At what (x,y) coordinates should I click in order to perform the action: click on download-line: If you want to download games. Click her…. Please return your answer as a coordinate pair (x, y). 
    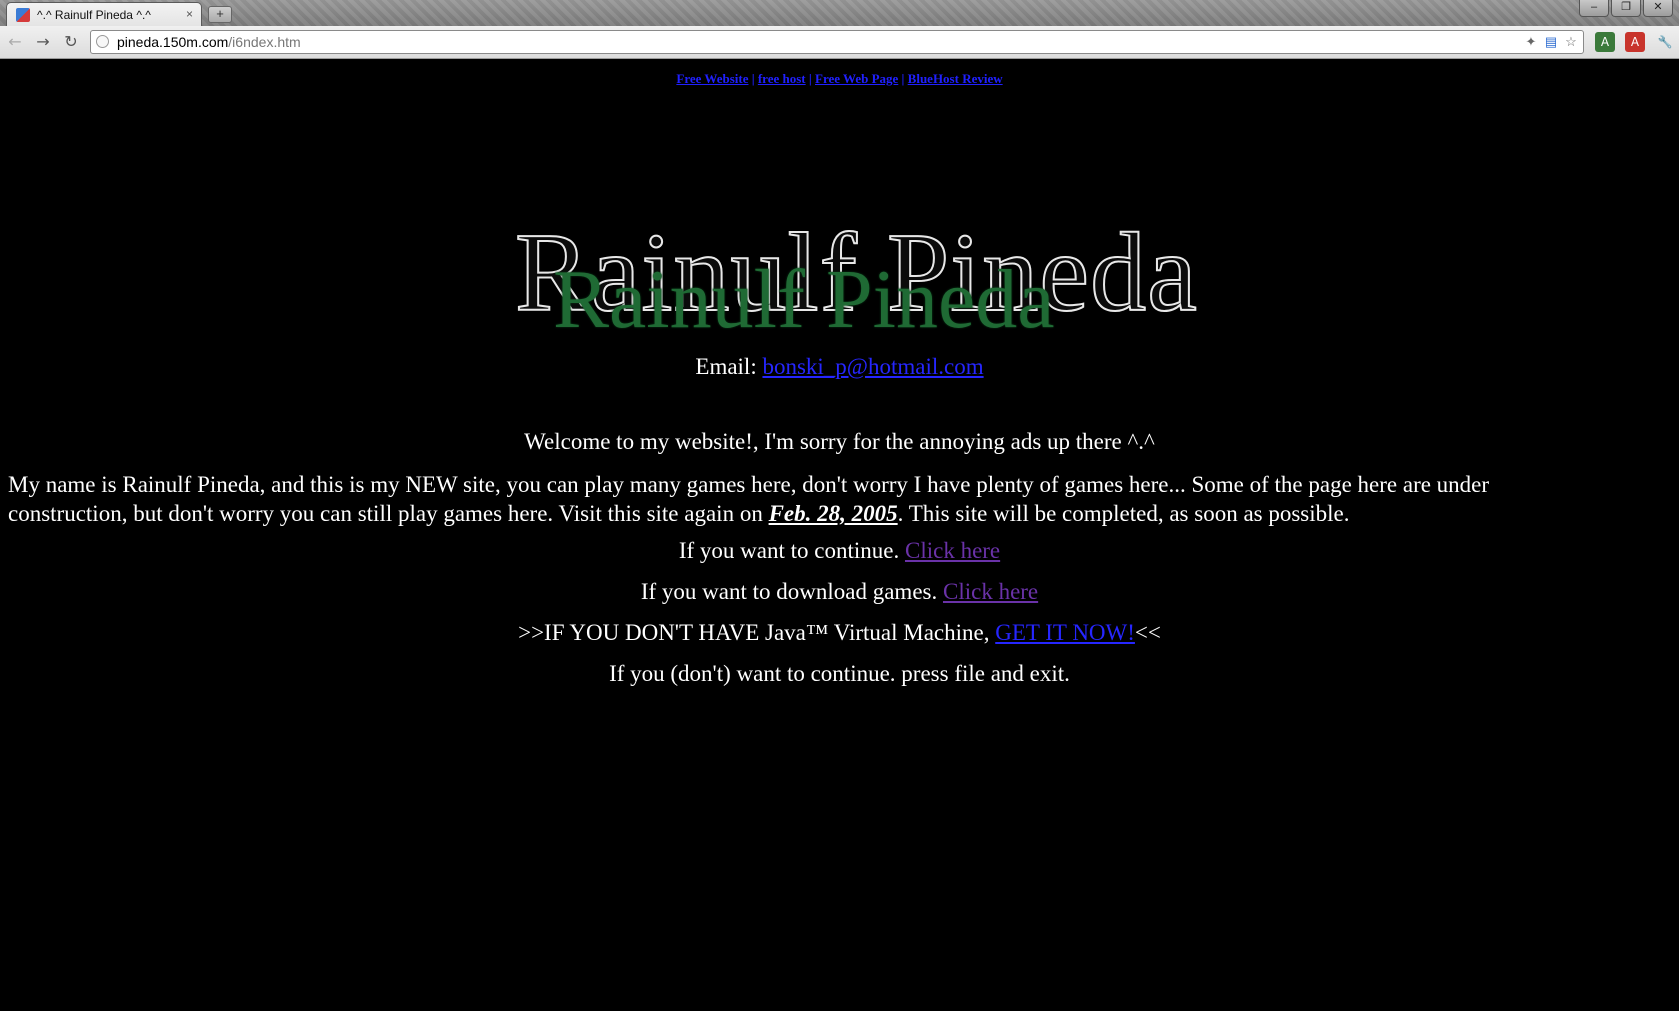
    Looking at the image, I should click on (839, 591).